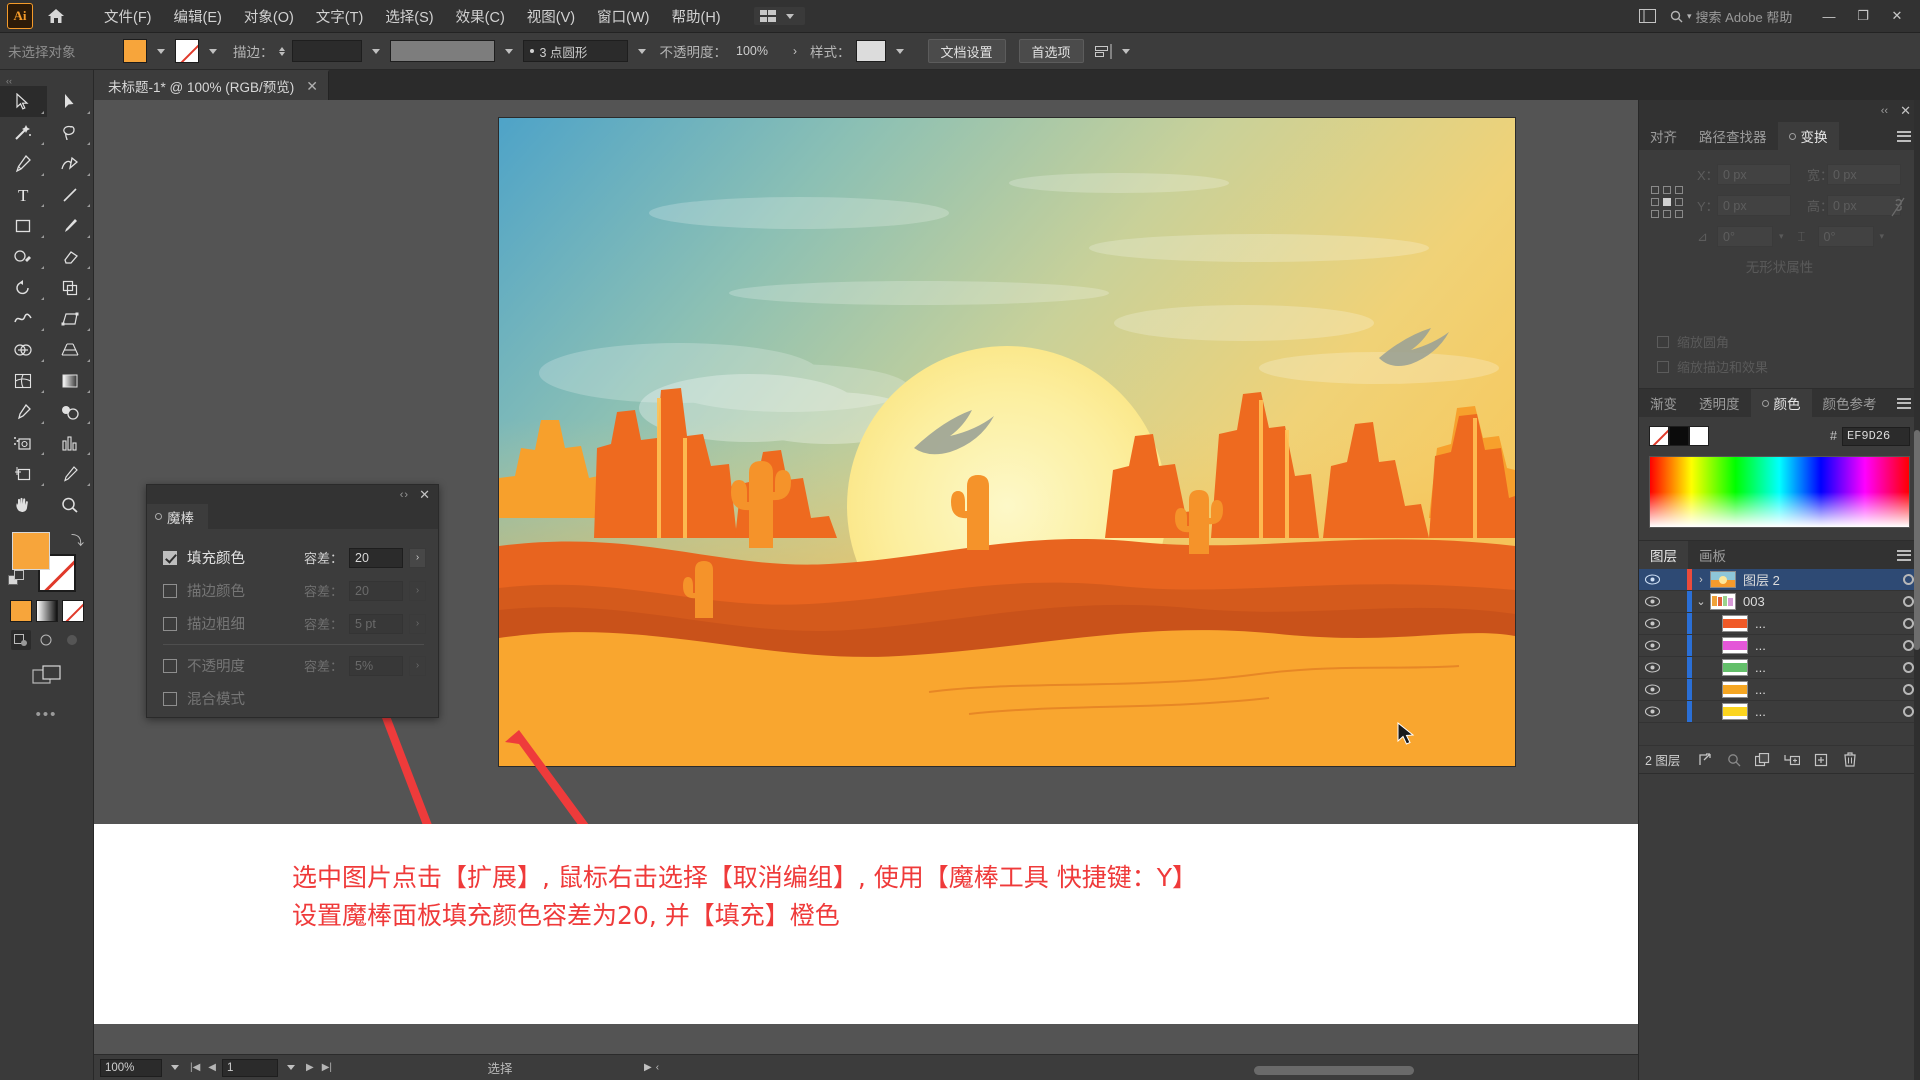 This screenshot has width=1920, height=1080. What do you see at coordinates (1316, 1071) in the screenshot?
I see `horizontal-scrollbar` at bounding box center [1316, 1071].